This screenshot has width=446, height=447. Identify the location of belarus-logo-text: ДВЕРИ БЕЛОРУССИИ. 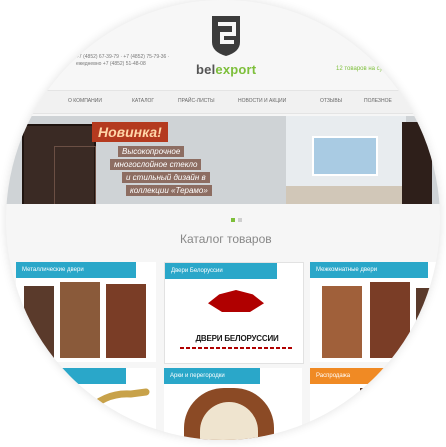
(237, 338).